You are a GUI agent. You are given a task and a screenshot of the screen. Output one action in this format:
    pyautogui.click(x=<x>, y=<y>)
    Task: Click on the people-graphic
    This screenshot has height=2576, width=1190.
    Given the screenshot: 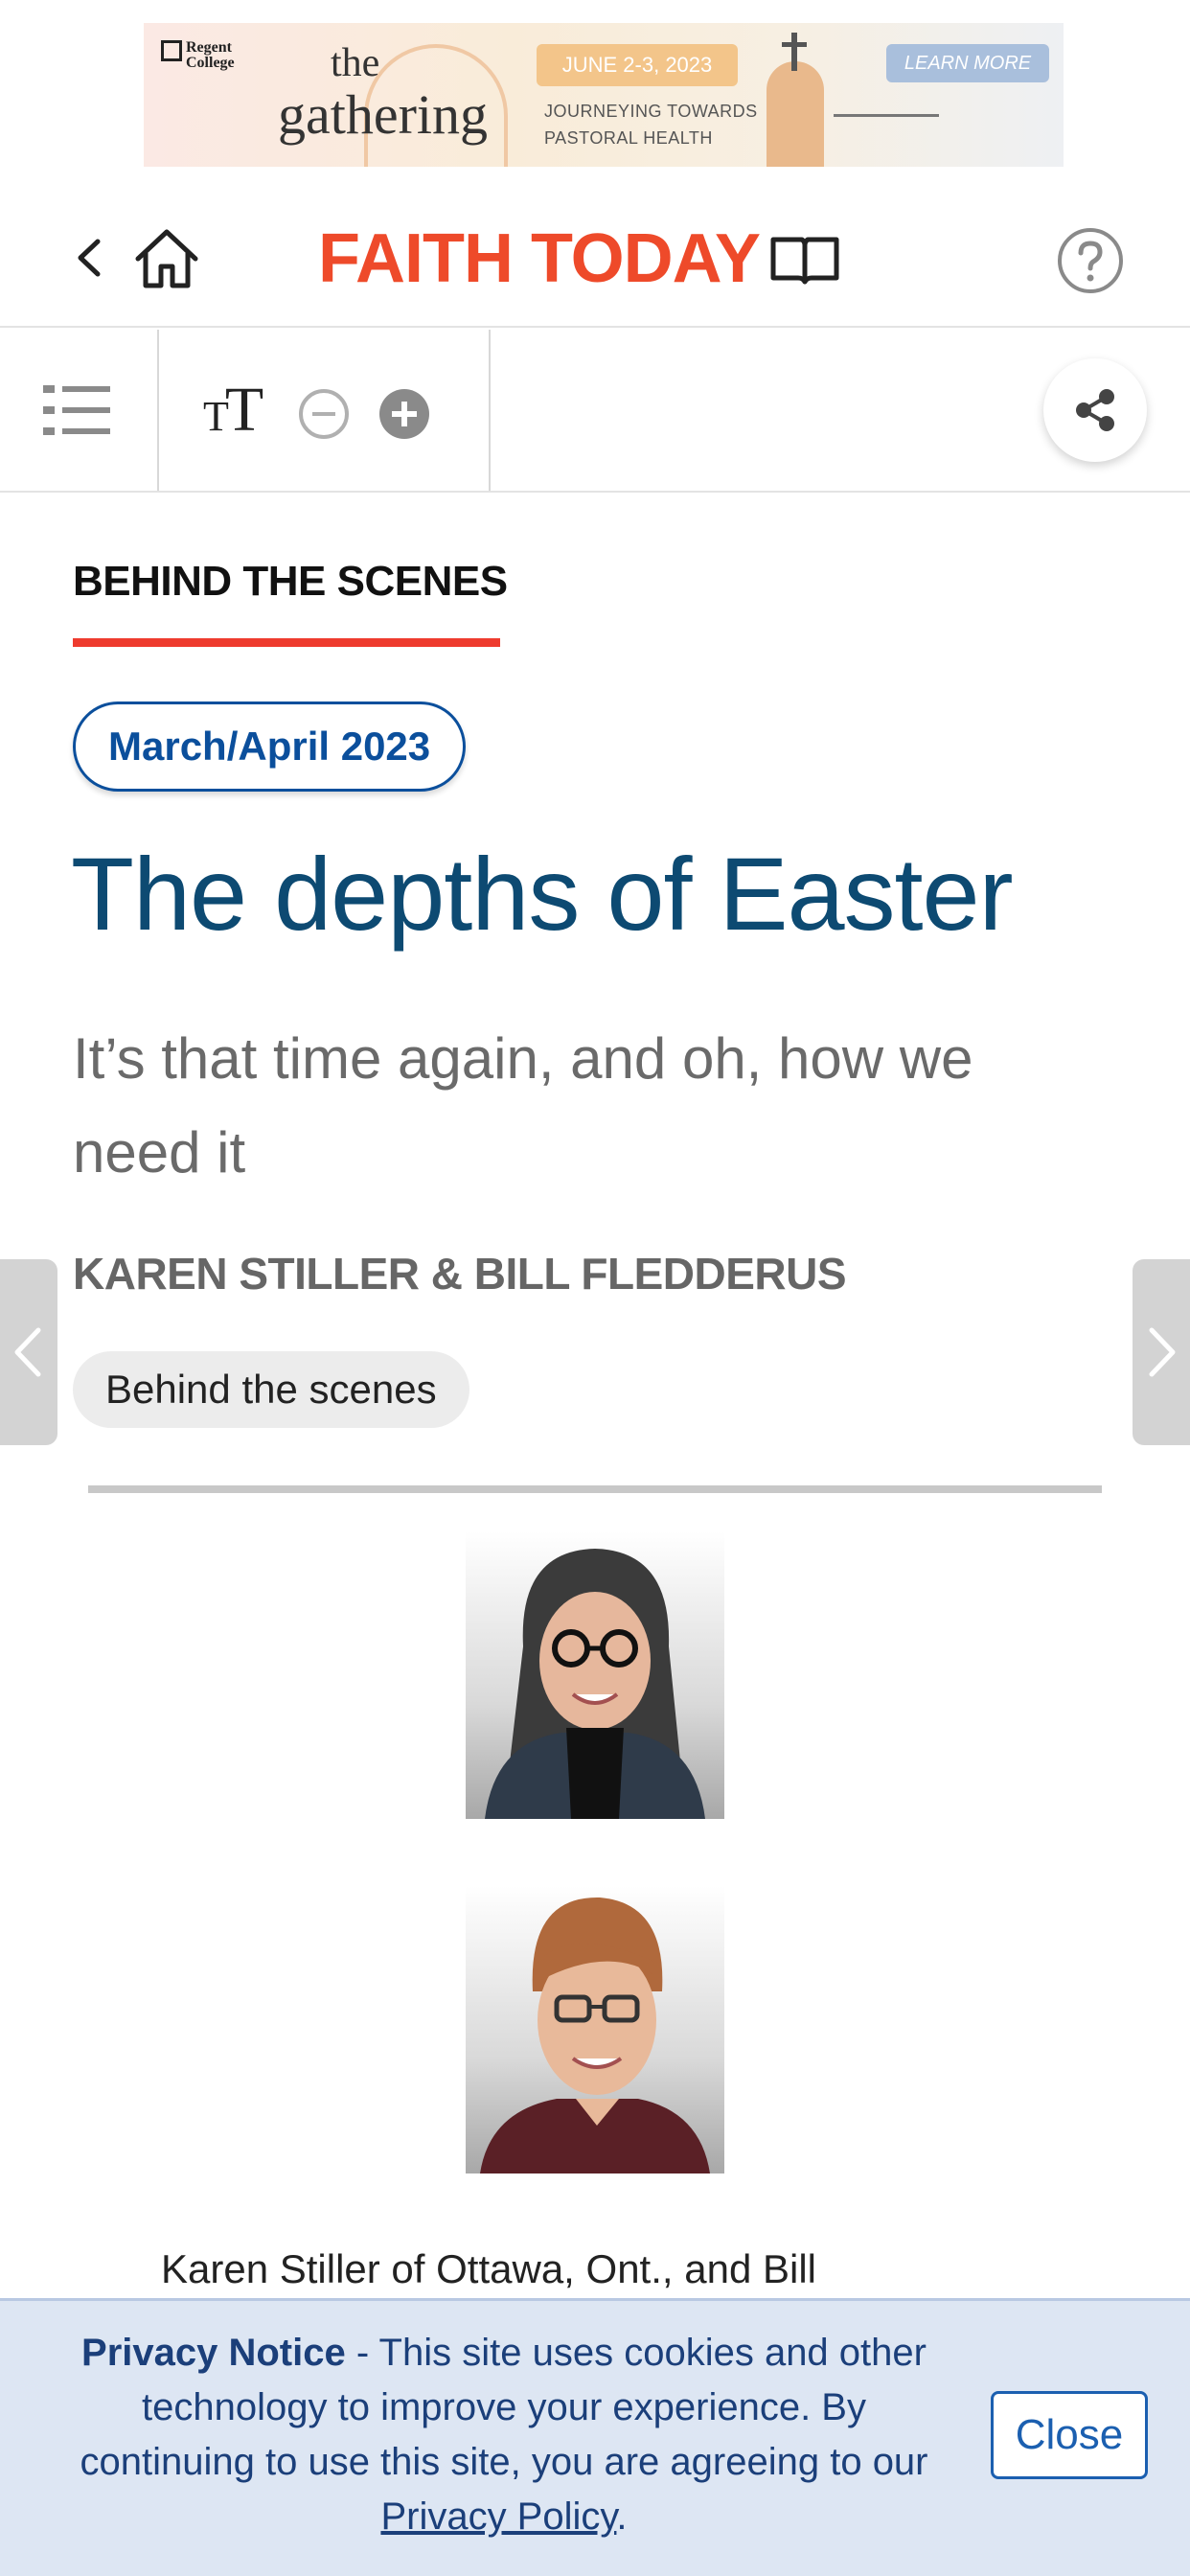 What is the action you would take?
    pyautogui.click(x=887, y=140)
    